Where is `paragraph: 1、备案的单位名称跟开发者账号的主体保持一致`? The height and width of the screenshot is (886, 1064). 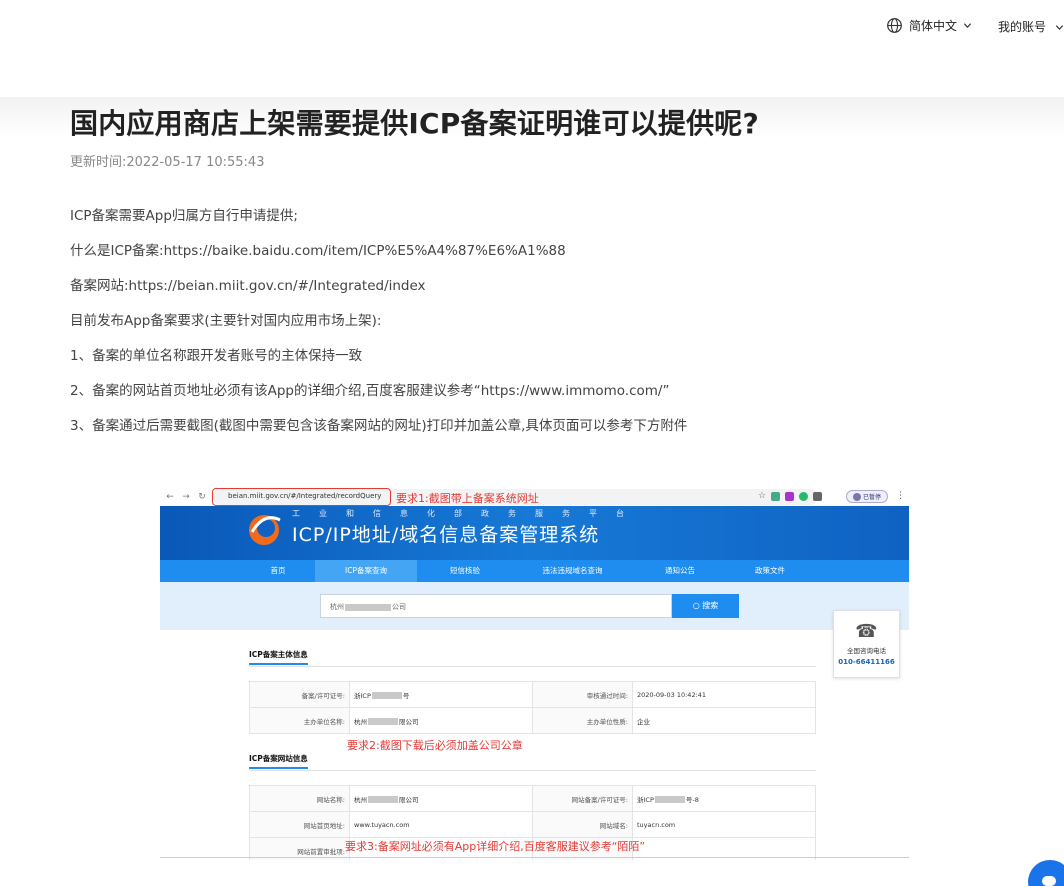
paragraph: 1、备案的单位名称跟开发者账号的主体保持一致 is located at coordinates (216, 356).